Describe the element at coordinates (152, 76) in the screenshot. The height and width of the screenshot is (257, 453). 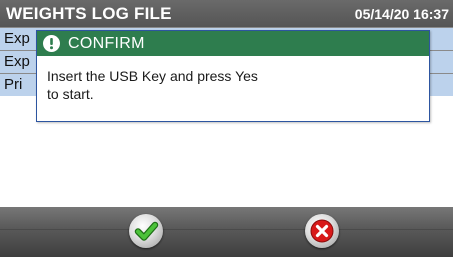
I see `dialog-message-line: Insert the USB Key and press Yes` at that location.